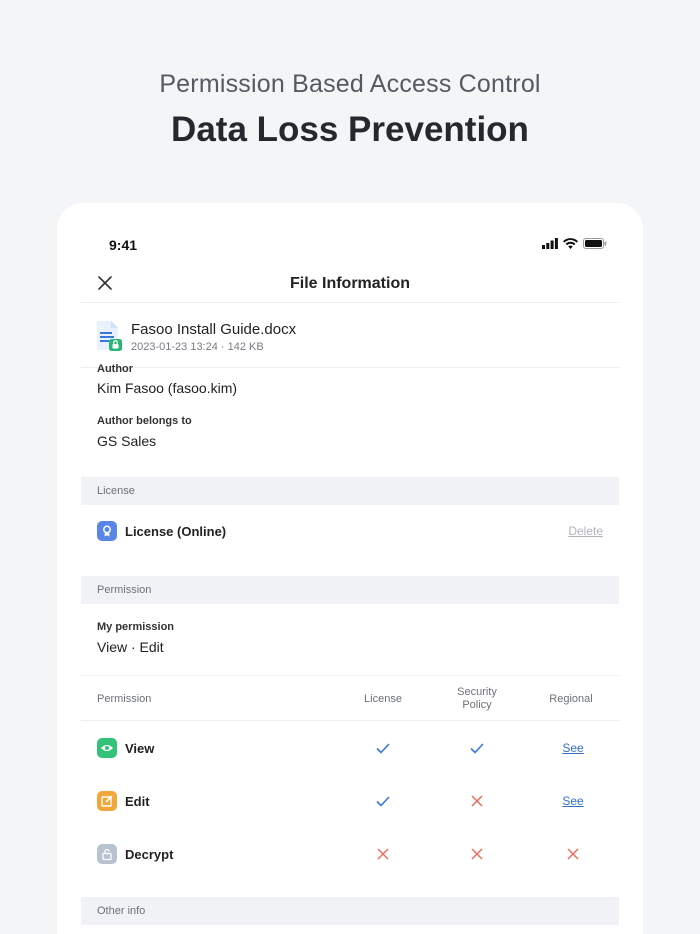 The height and width of the screenshot is (934, 700). What do you see at coordinates (140, 748) in the screenshot?
I see `permission-name: View` at bounding box center [140, 748].